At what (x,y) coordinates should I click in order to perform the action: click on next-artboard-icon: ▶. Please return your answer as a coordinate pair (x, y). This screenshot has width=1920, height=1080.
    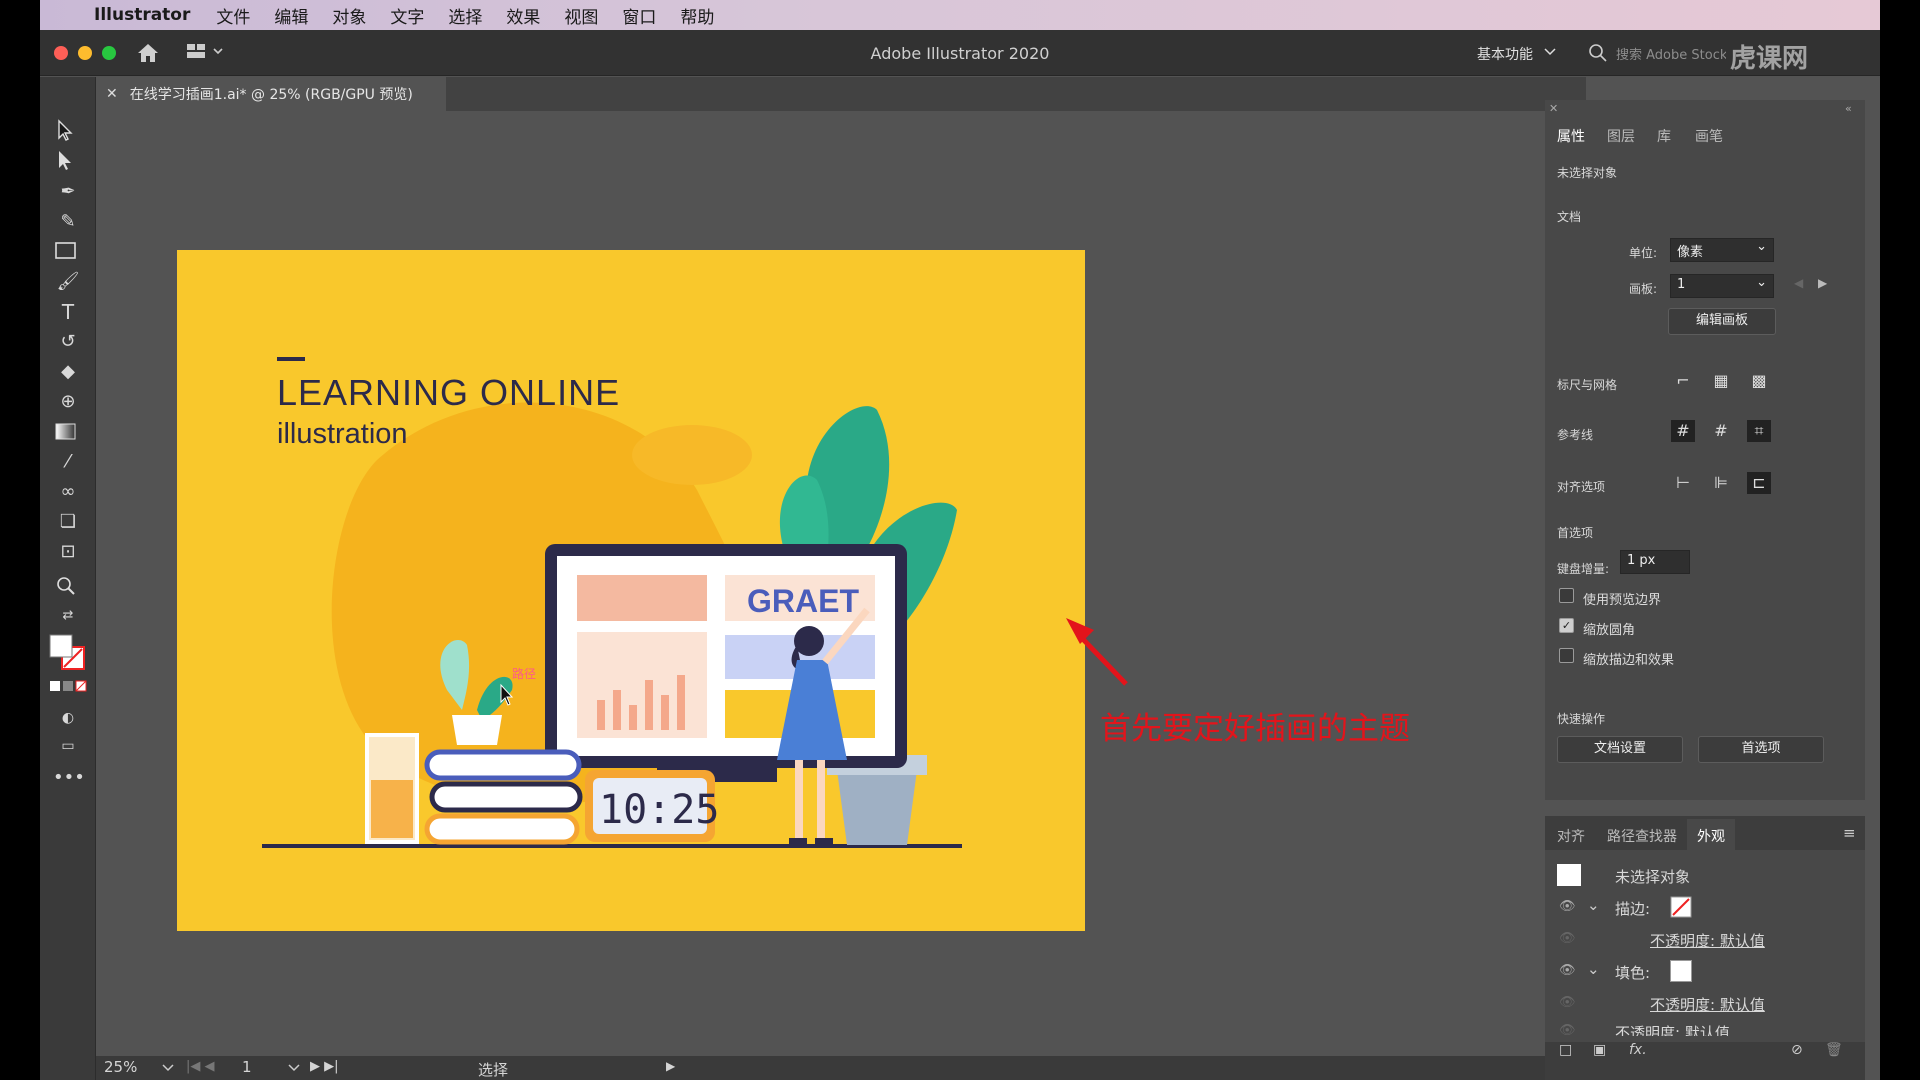
    Looking at the image, I should click on (1822, 283).